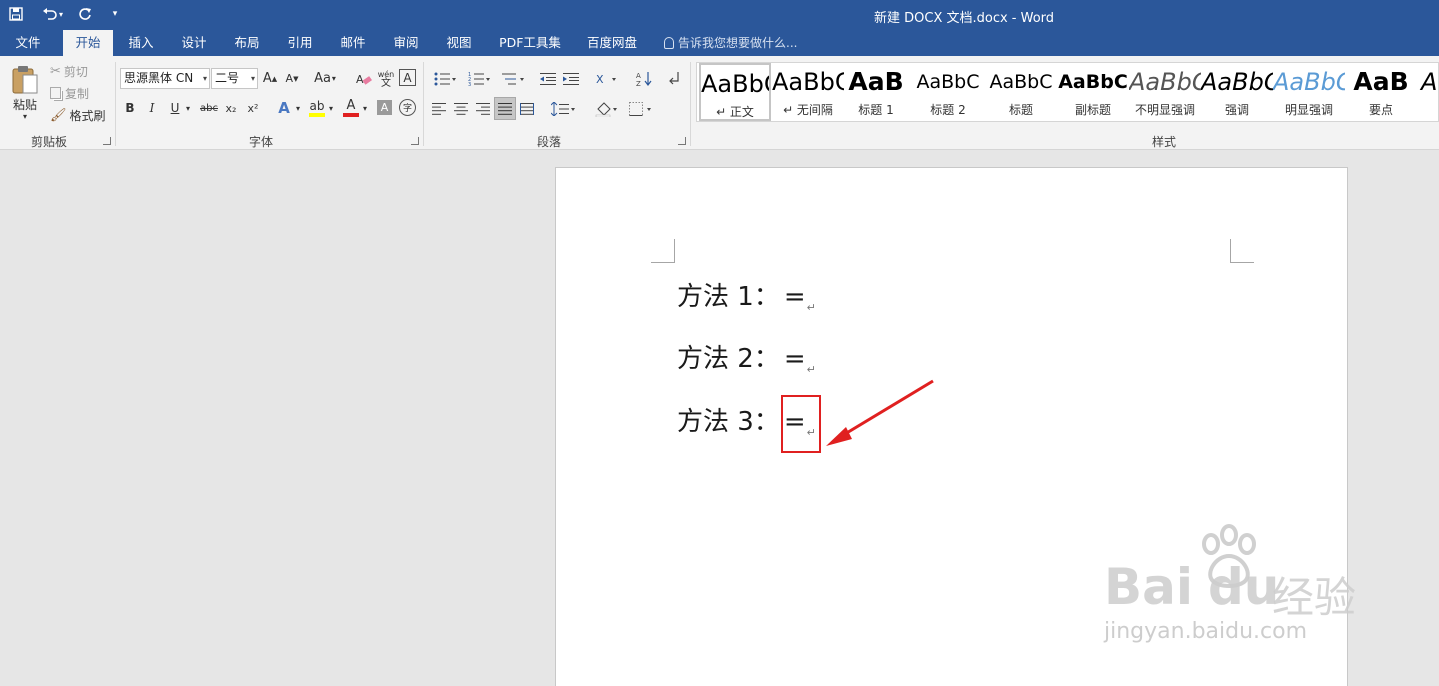  I want to click on style-heading-1: AaB 标题 1, so click(876, 92).